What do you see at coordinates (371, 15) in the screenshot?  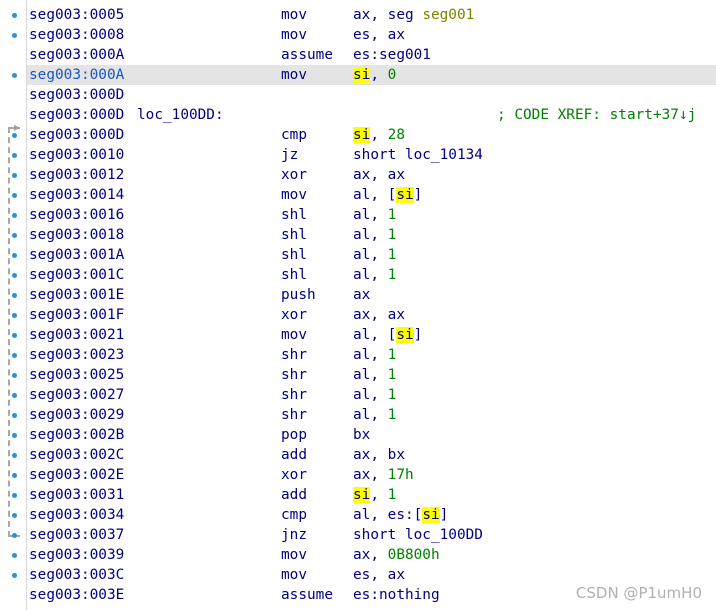 I see `listing-row: seg003:0005 mov ax, seg seg001` at bounding box center [371, 15].